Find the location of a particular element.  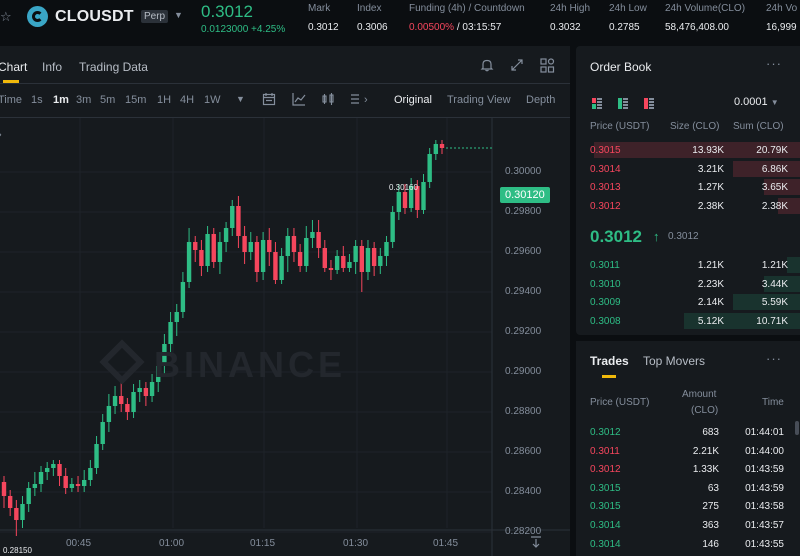

favorite-star-icon: ☆ is located at coordinates (7, 17).